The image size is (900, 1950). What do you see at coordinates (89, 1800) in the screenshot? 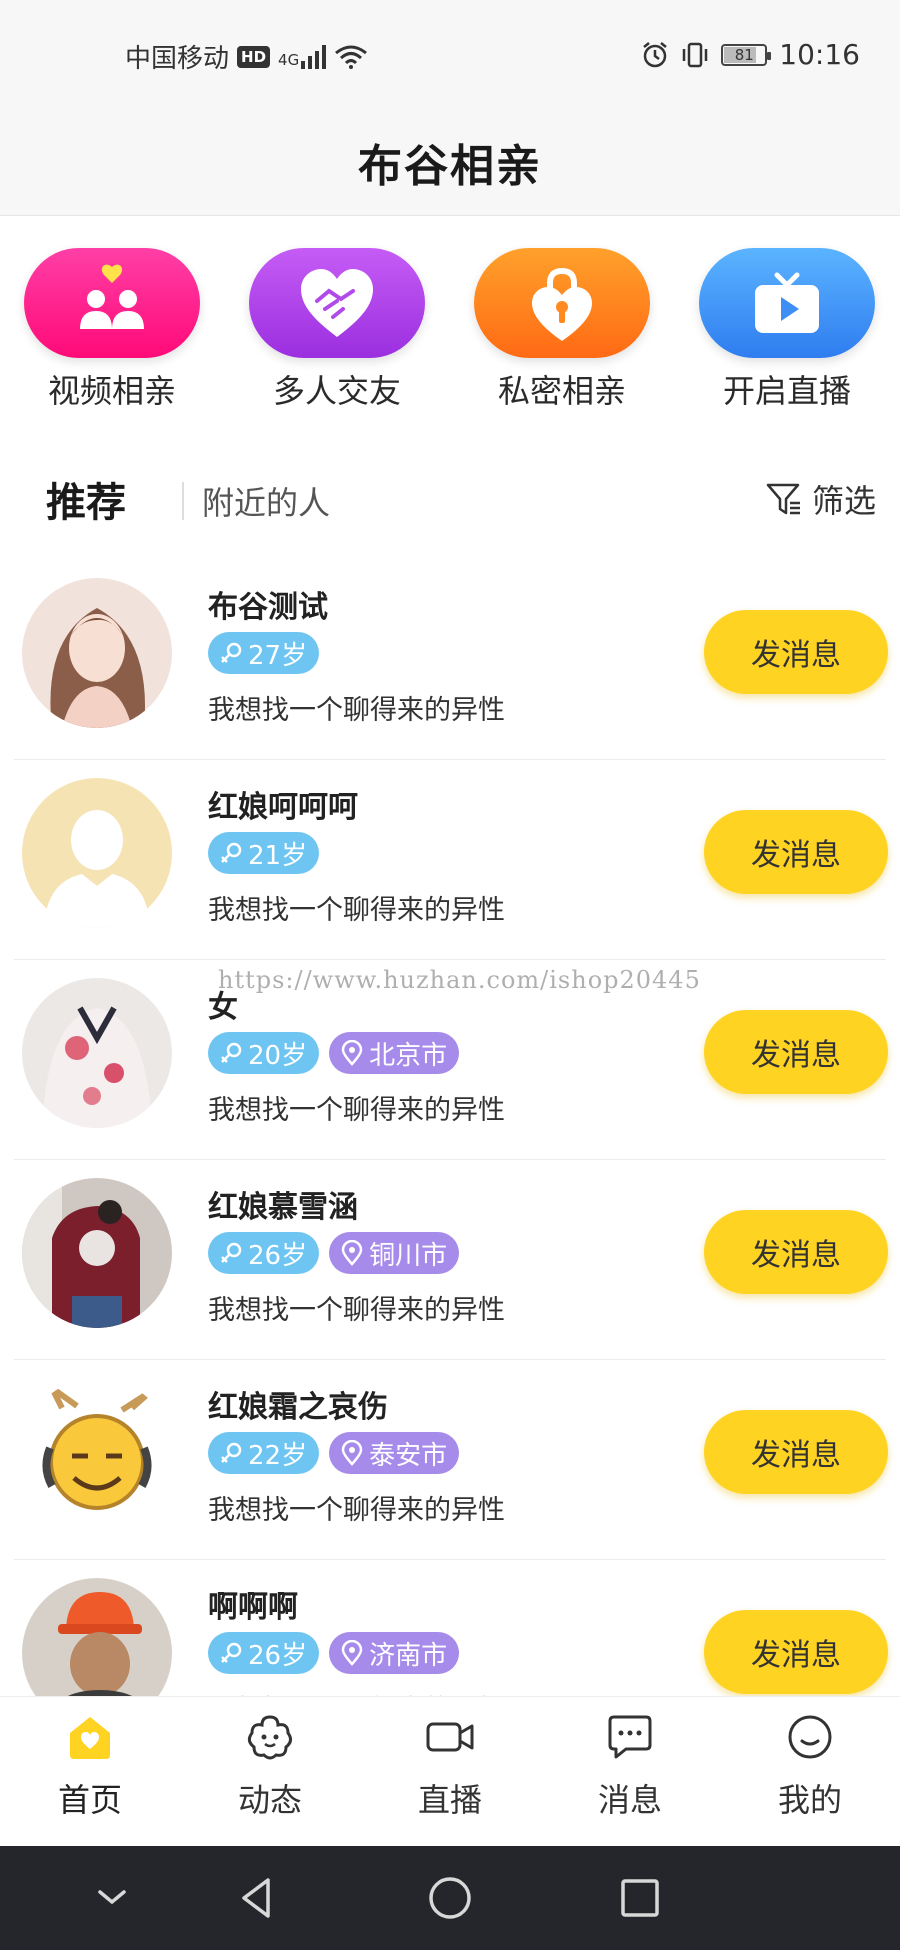
I see `nav-home-label: 首页` at bounding box center [89, 1800].